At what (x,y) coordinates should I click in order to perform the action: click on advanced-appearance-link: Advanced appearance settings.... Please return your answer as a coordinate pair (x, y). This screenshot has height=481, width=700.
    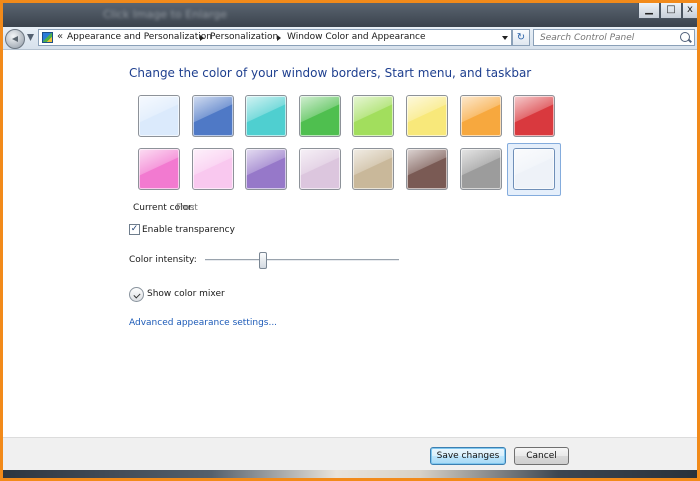
    Looking at the image, I should click on (203, 323).